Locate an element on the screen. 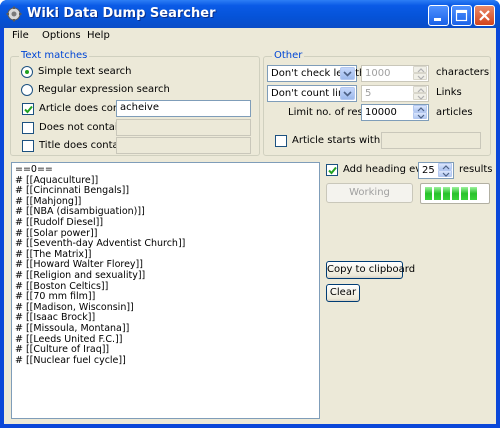 Image resolution: width=500 pixels, height=428 pixels. regex-search-radio is located at coordinates (27, 90).